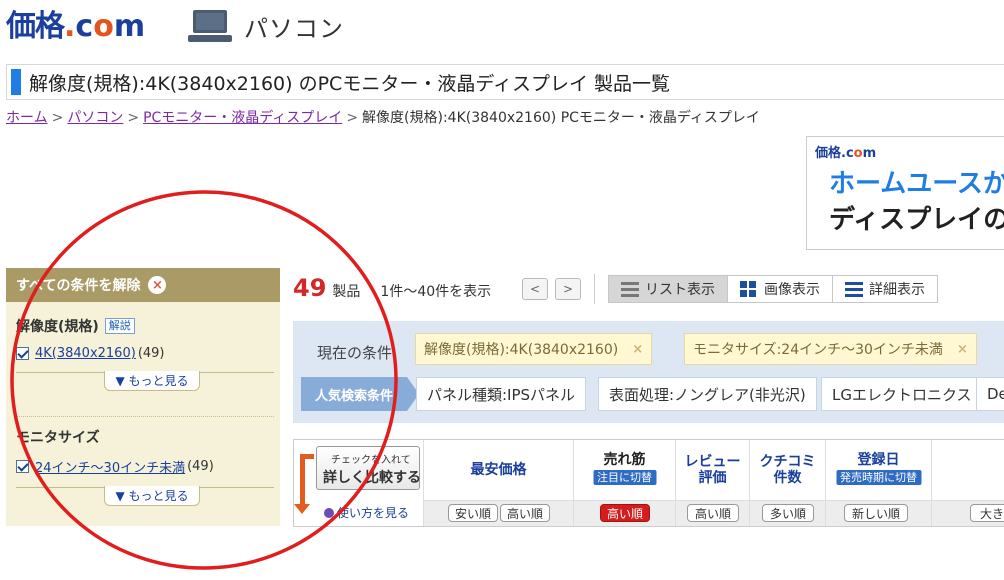  Describe the element at coordinates (521, 350) in the screenshot. I see `chip-label: 解像度(規格):4K(3840x2160)` at that location.